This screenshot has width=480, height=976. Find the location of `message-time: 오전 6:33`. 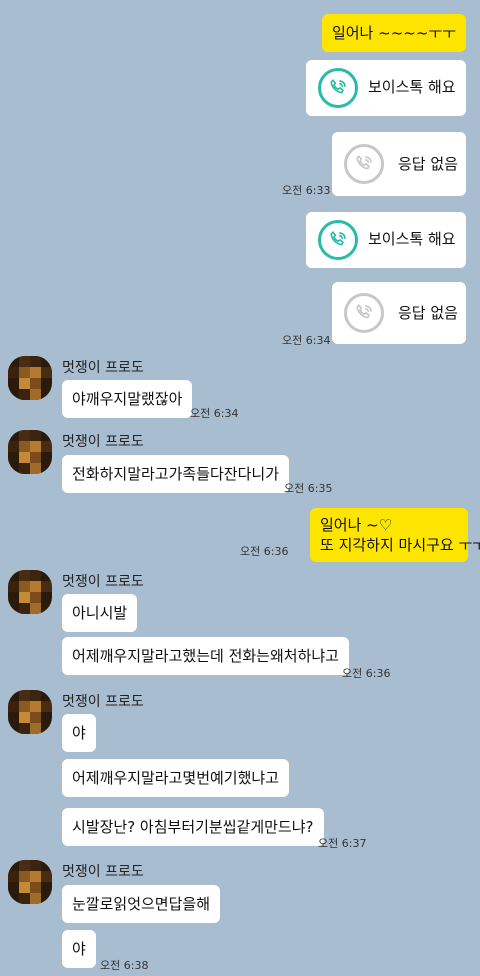

message-time: 오전 6:33 is located at coordinates (306, 190).